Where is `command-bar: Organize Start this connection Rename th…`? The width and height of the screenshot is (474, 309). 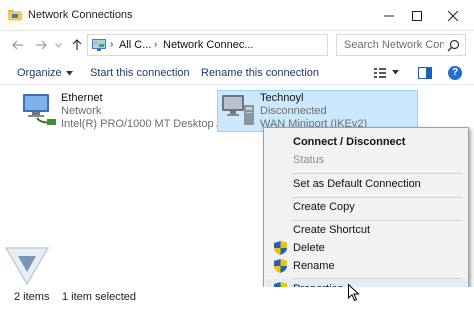
command-bar: Organize Start this connection Rename th… is located at coordinates (237, 73).